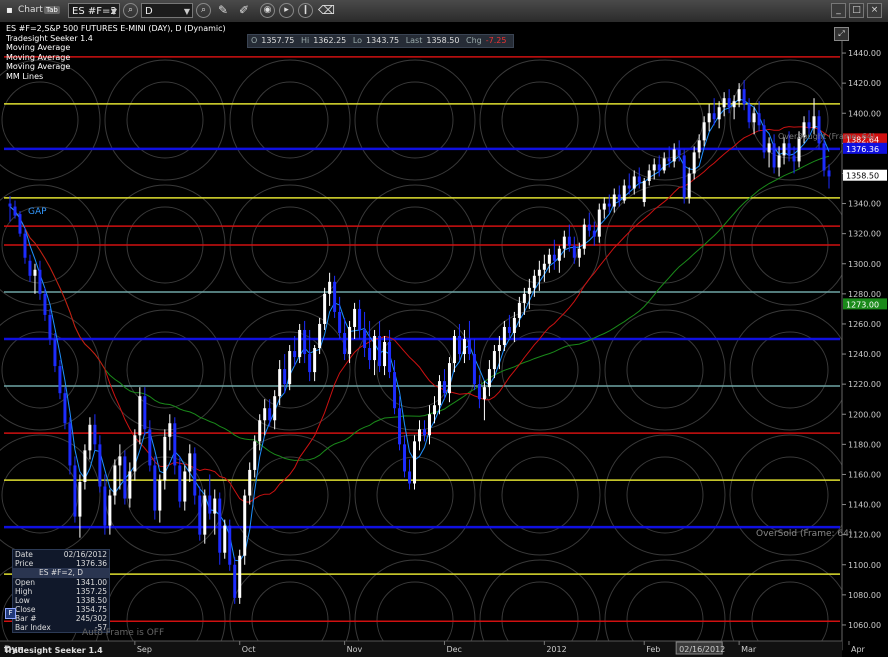  Describe the element at coordinates (864, 264) in the screenshot. I see `y-tick-label: 1300.00` at that location.